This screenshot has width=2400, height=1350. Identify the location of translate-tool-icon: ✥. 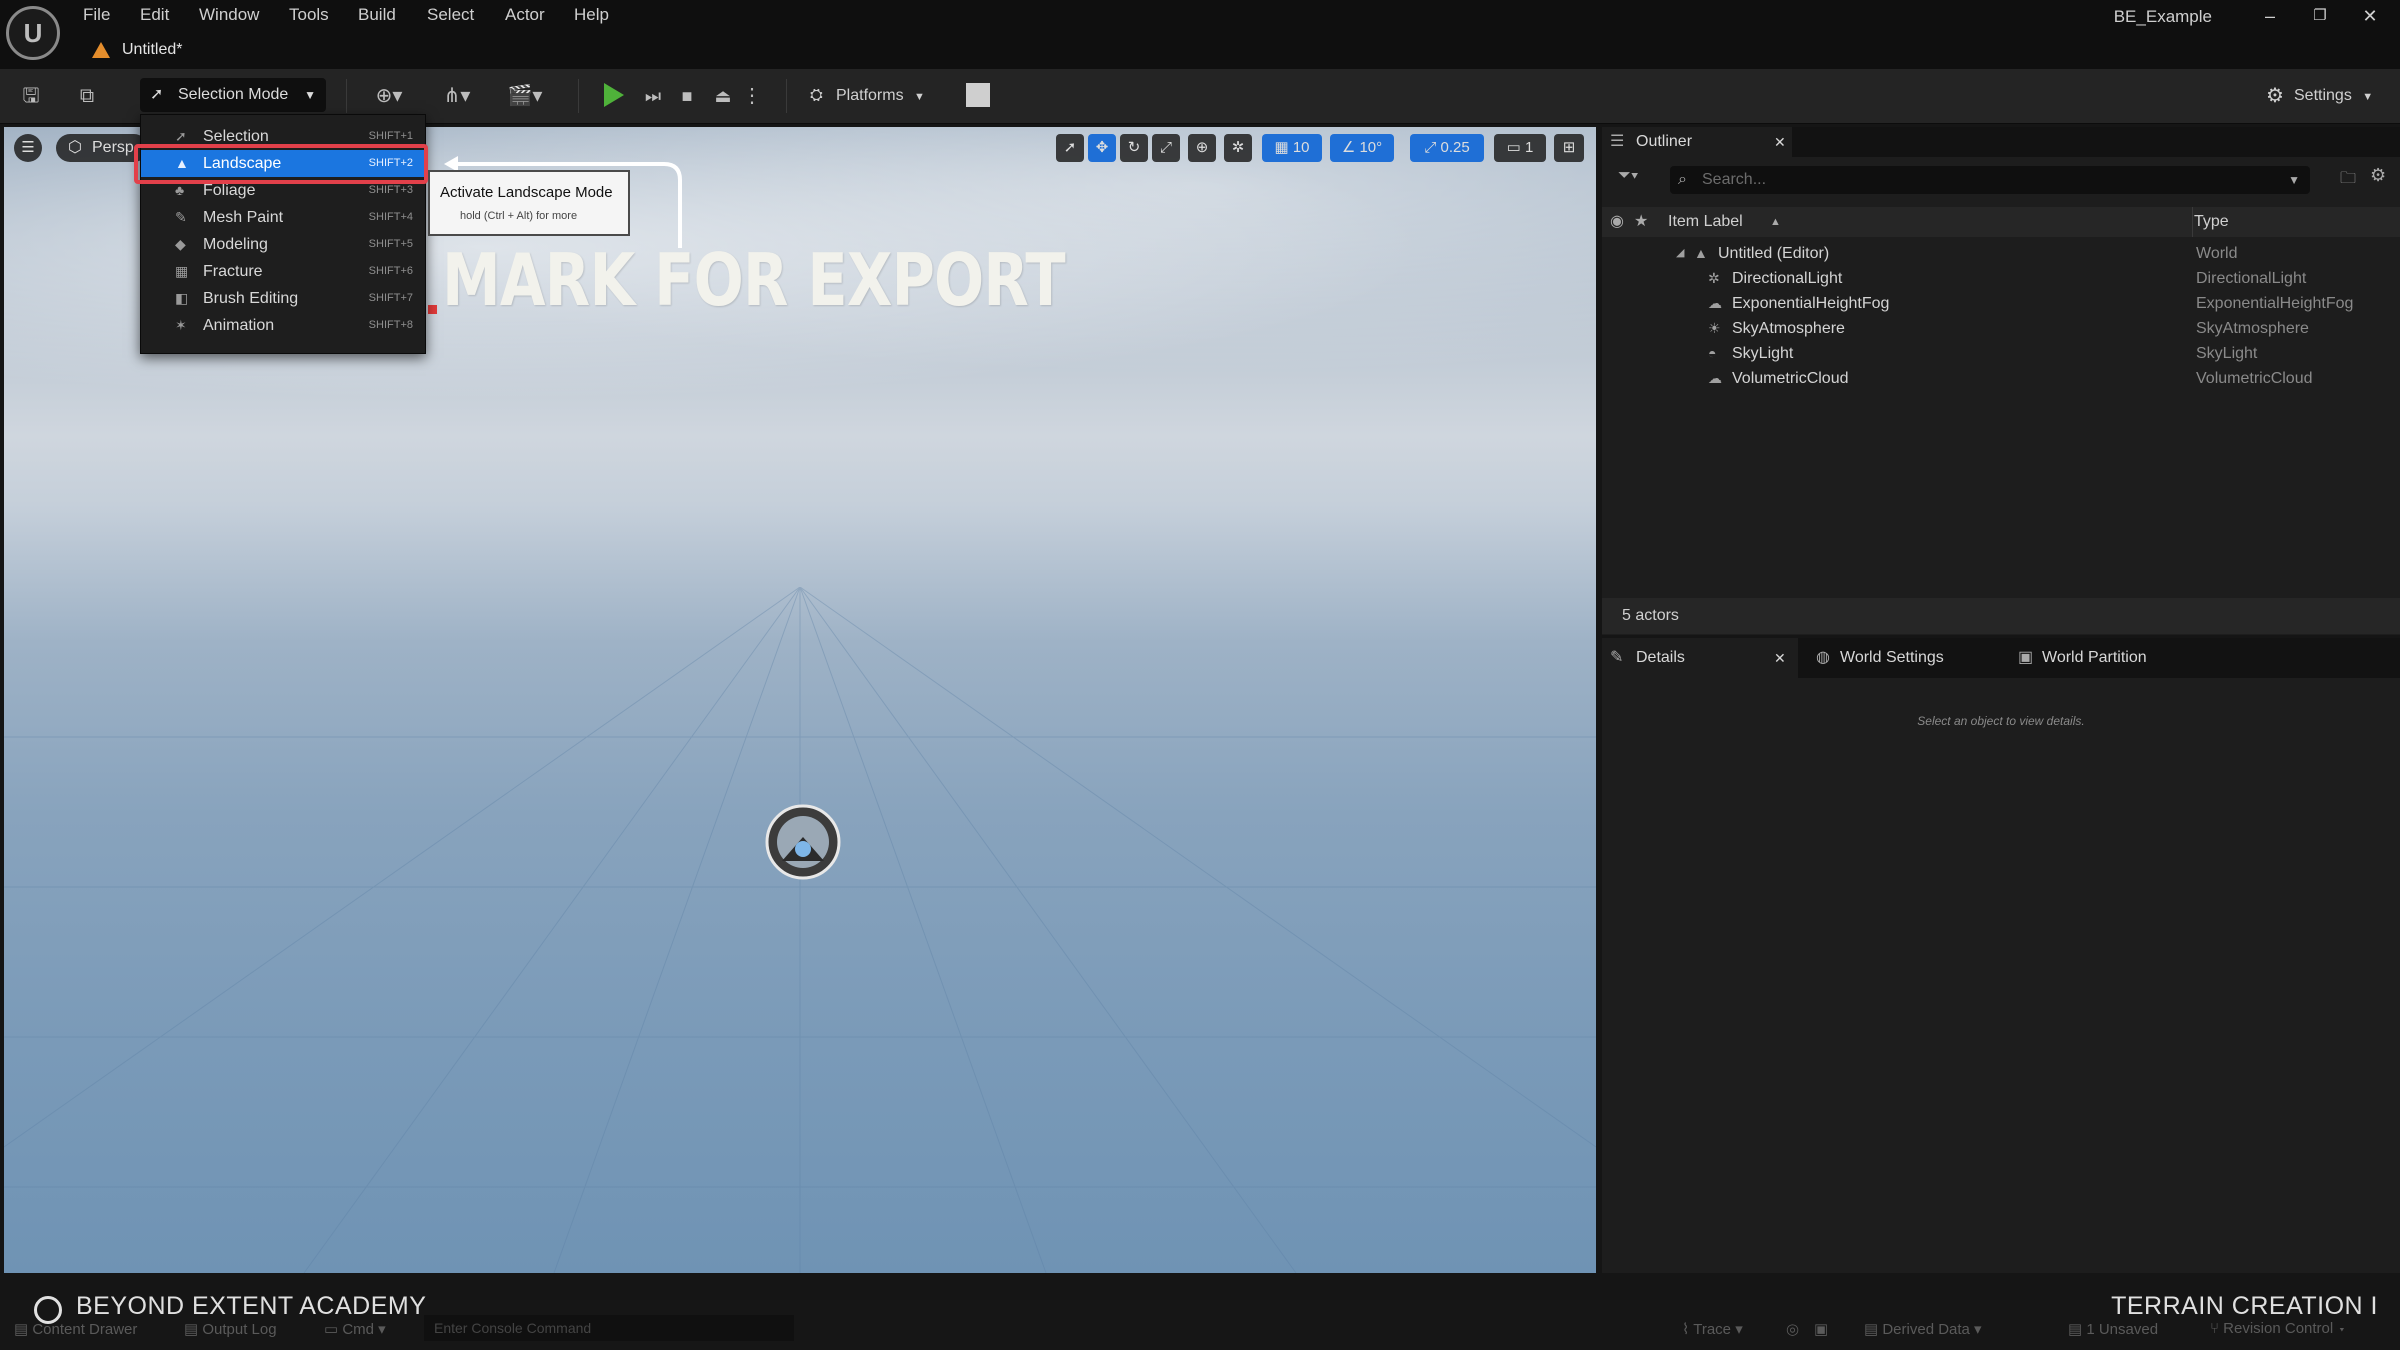
(1102, 148).